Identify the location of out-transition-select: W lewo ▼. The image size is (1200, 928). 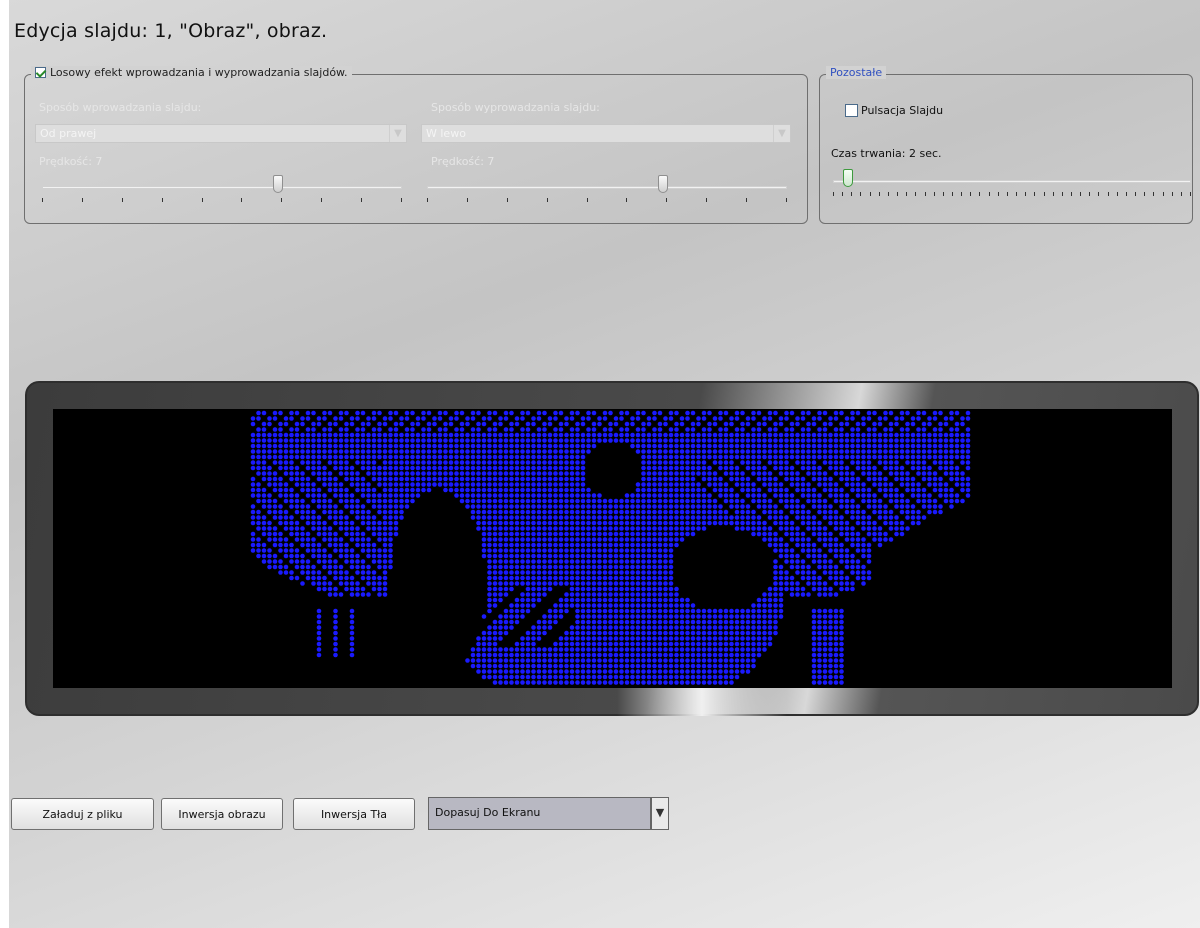
(606, 133).